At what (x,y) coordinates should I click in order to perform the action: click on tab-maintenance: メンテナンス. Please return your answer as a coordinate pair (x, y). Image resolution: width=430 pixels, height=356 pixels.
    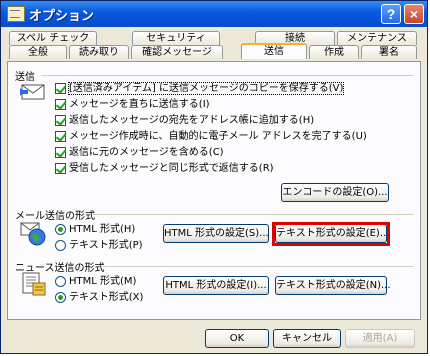
    Looking at the image, I should click on (377, 38).